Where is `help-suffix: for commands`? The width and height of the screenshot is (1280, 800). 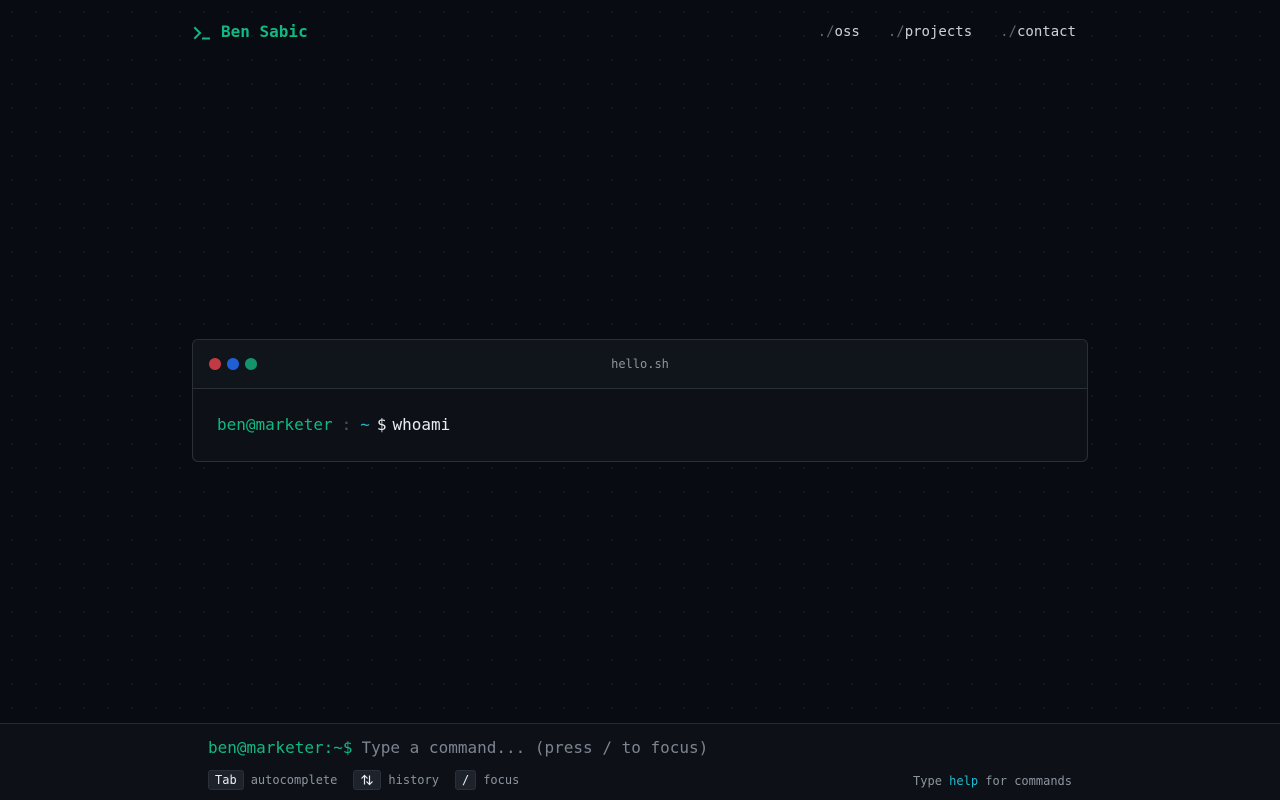
help-suffix: for commands is located at coordinates (1028, 781).